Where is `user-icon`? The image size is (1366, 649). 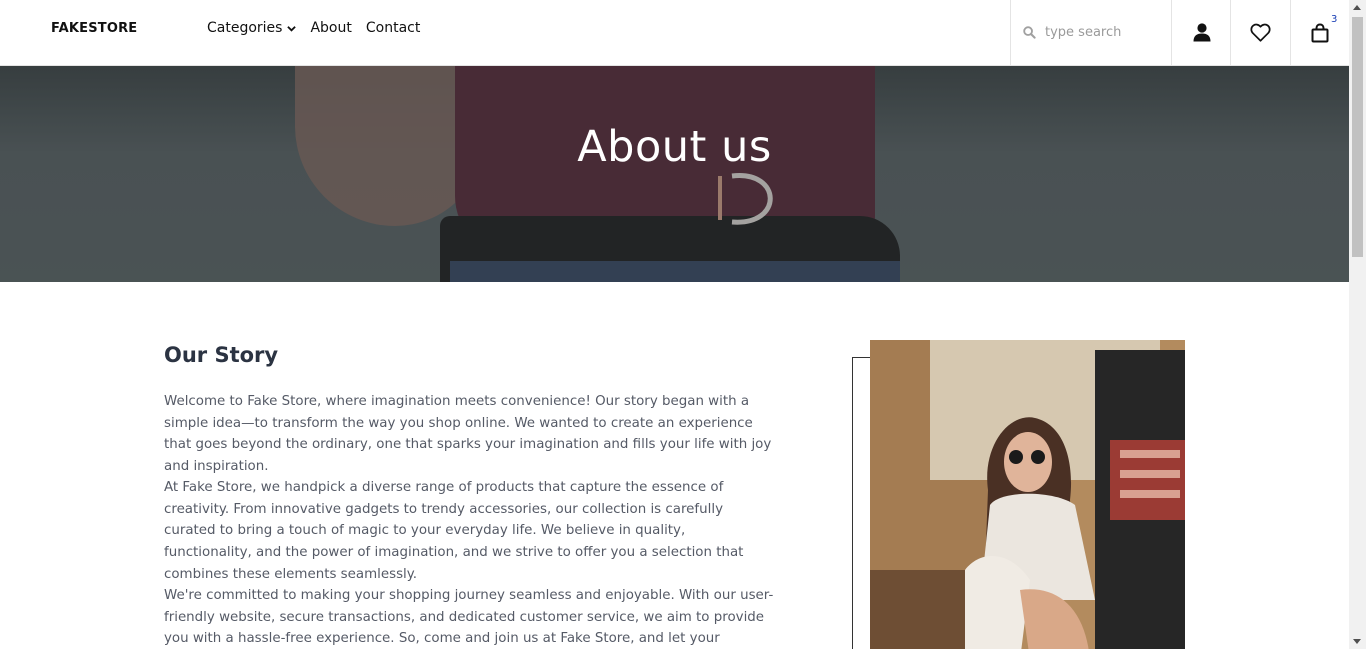 user-icon is located at coordinates (1201, 32).